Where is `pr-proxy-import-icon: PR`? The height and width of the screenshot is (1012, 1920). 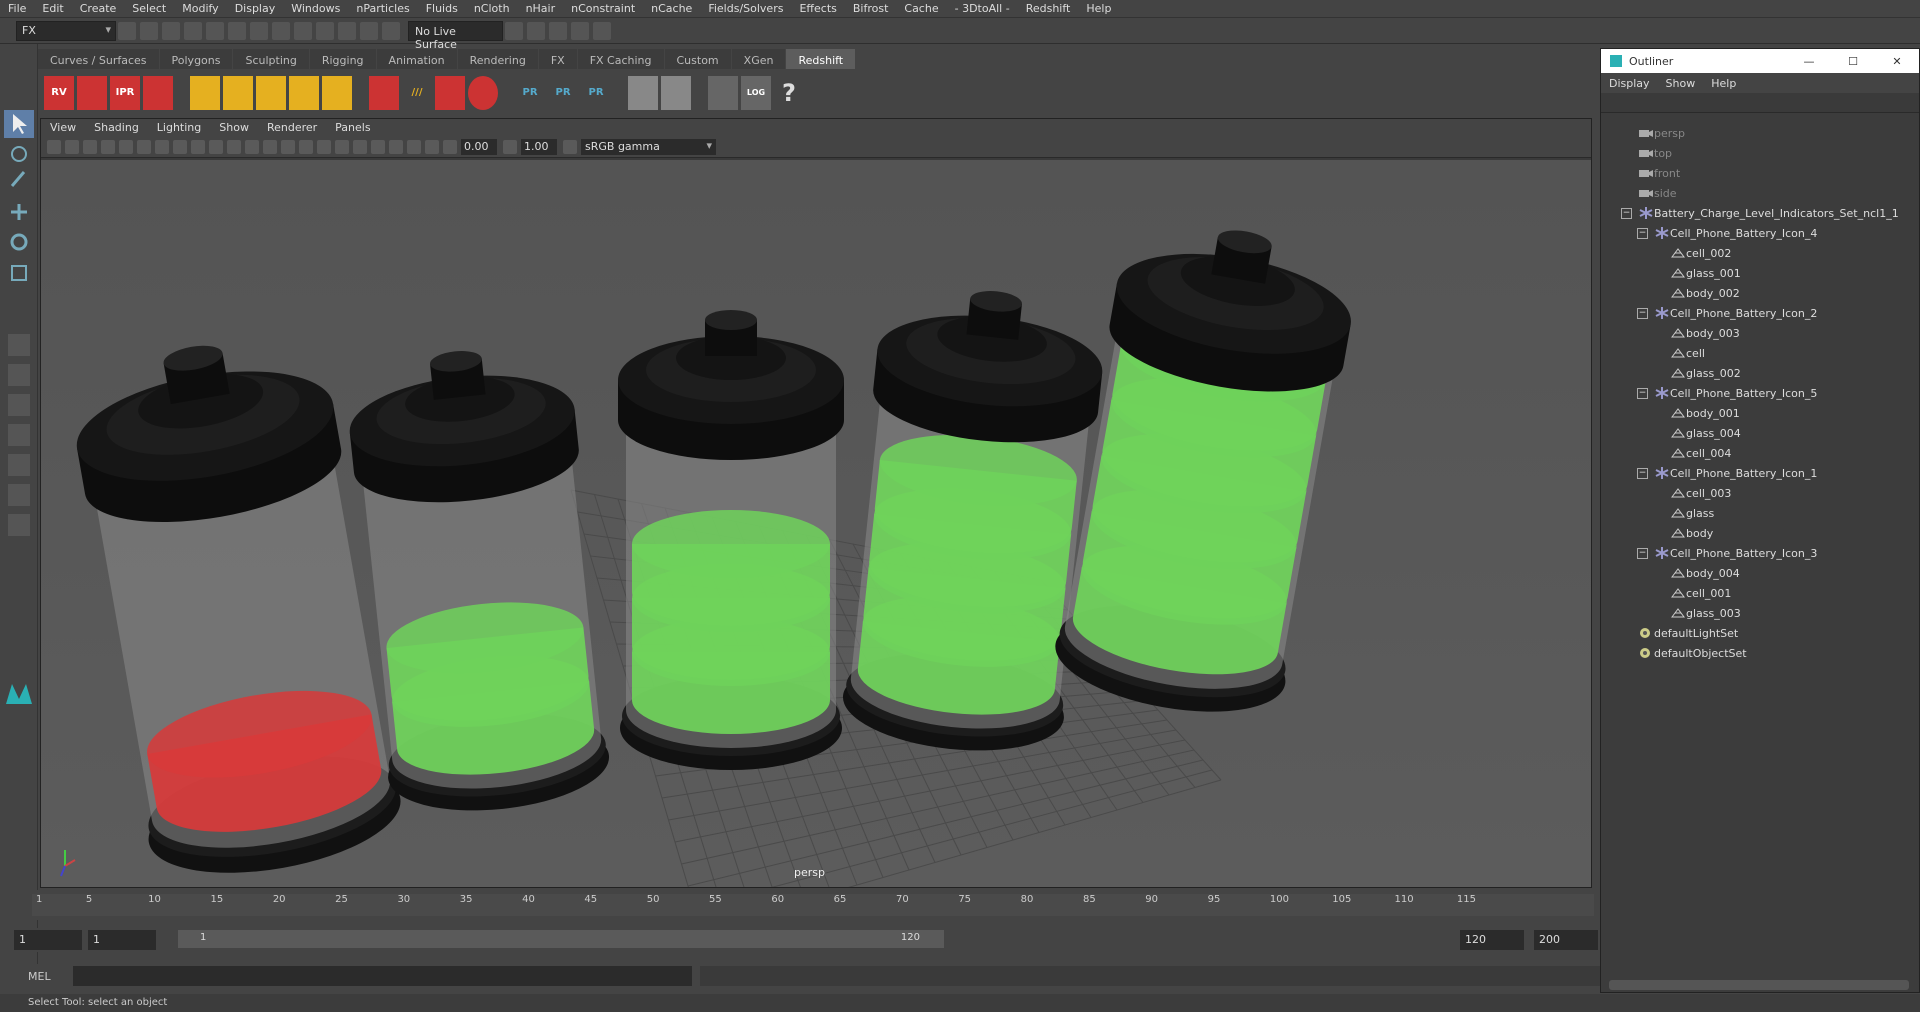 pr-proxy-import-icon: PR is located at coordinates (530, 92).